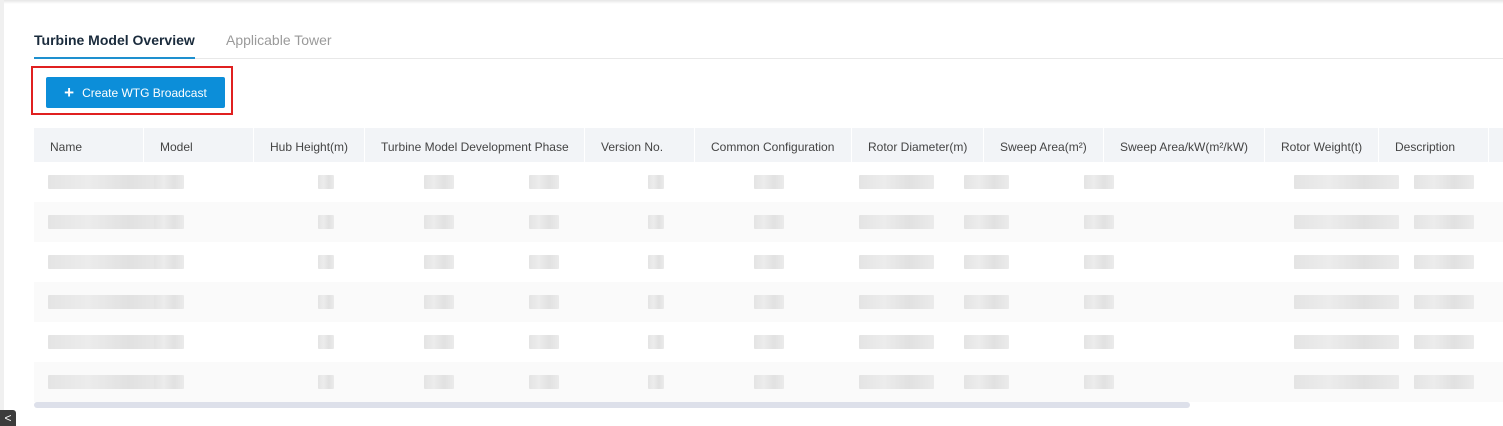 Image resolution: width=1503 pixels, height=426 pixels. I want to click on tab-bar: Turbine Model Overview Applicable Tower, so click(768, 42).